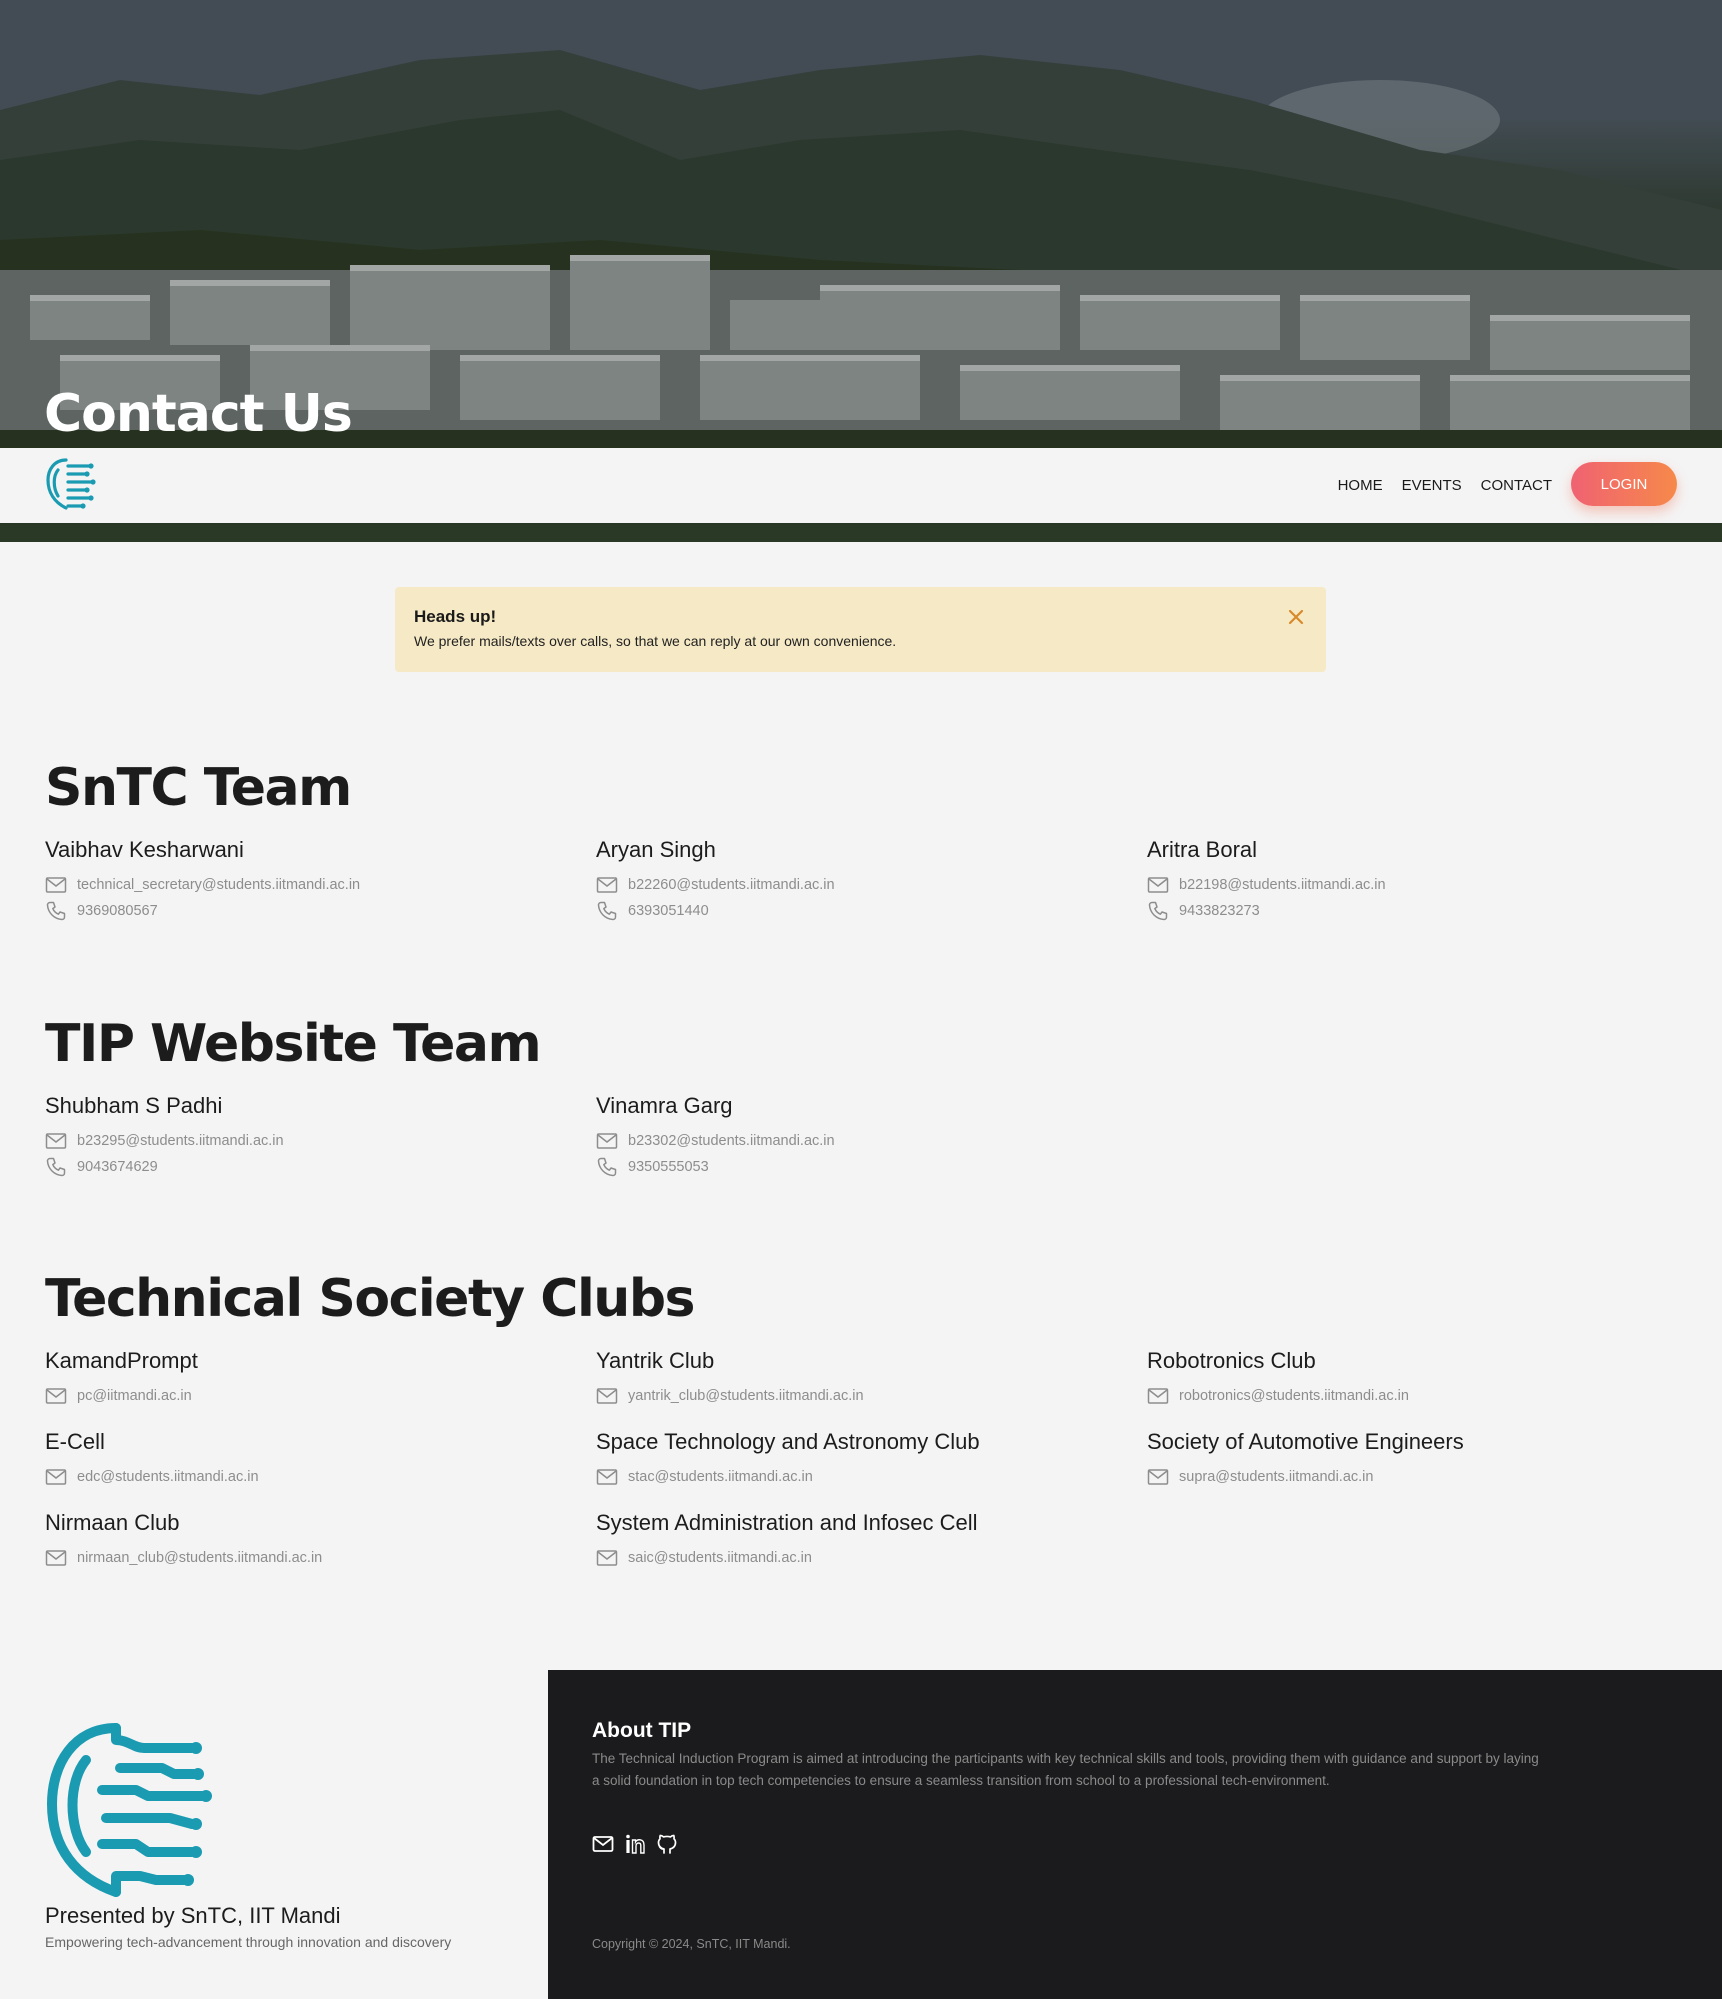 The width and height of the screenshot is (1722, 1999). What do you see at coordinates (1276, 1477) in the screenshot?
I see `email-link: supra@students.iitmandi.ac.in` at bounding box center [1276, 1477].